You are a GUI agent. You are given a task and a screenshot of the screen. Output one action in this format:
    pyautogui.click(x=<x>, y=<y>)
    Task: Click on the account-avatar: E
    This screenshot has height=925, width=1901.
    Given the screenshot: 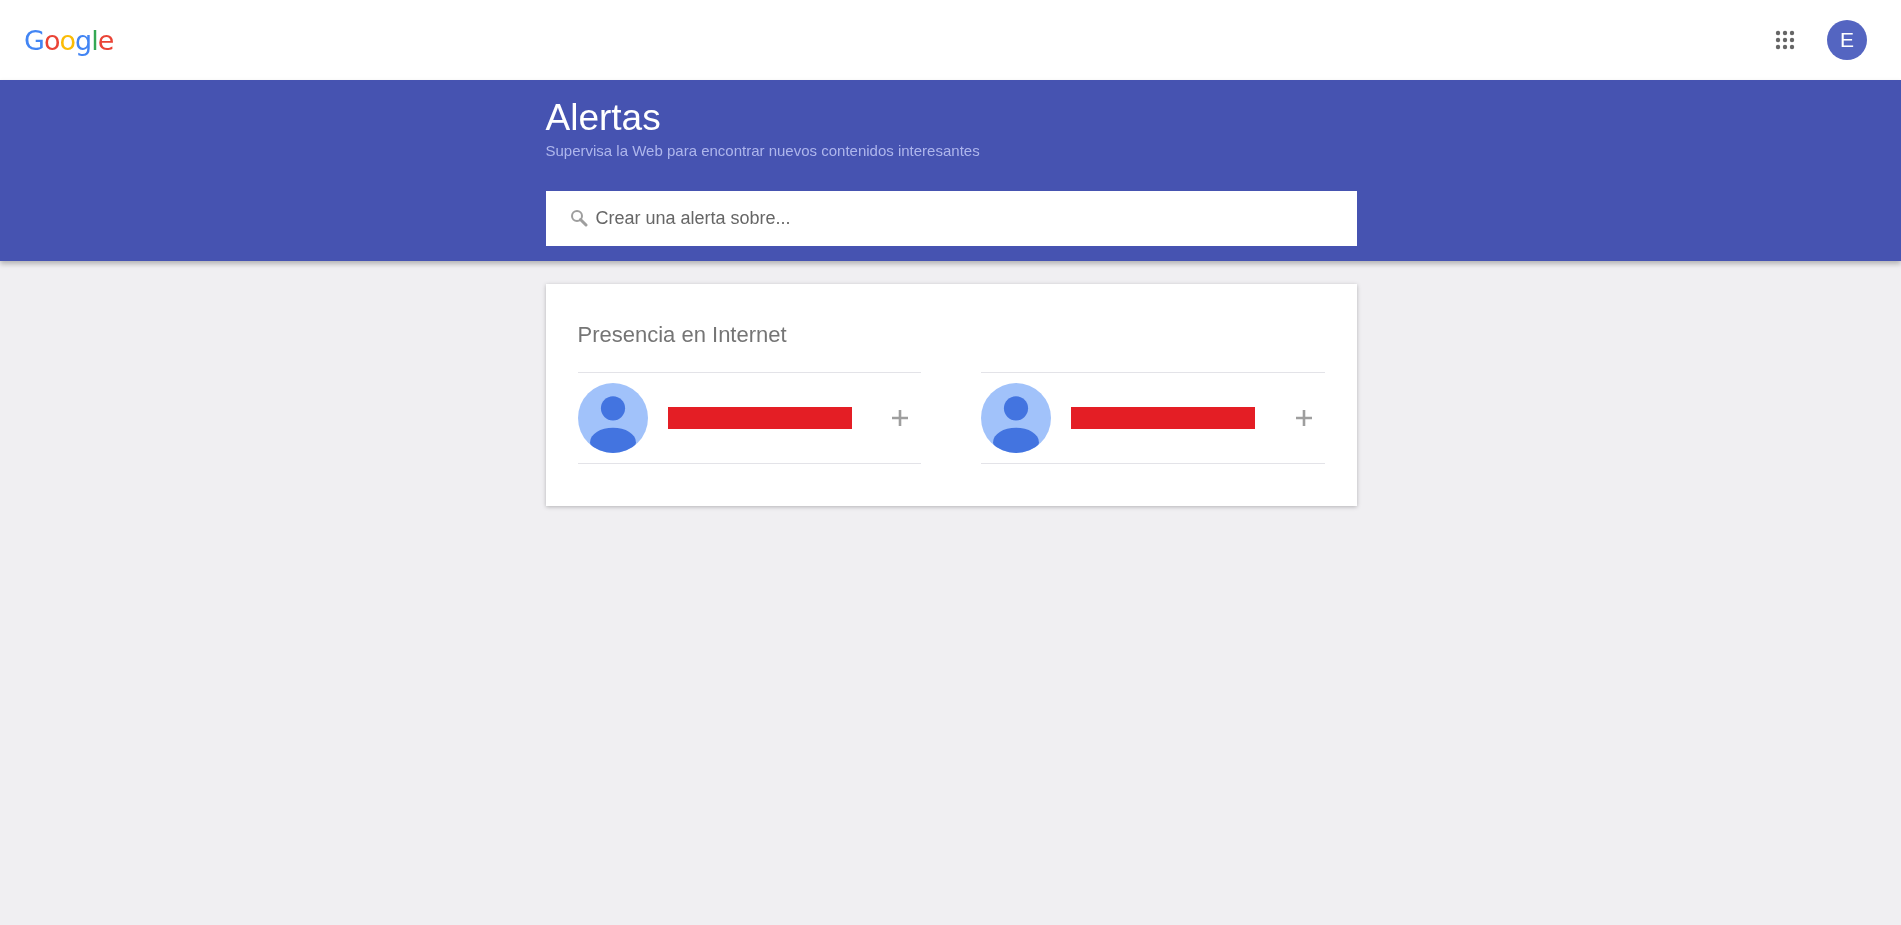 What is the action you would take?
    pyautogui.click(x=1847, y=40)
    